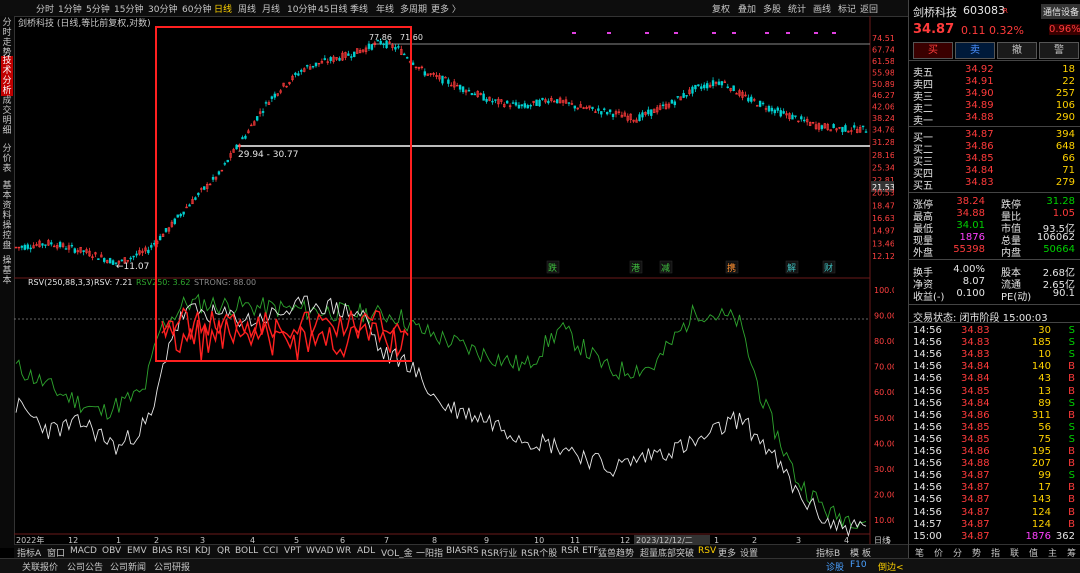 This screenshot has height=573, width=1080. What do you see at coordinates (772, 8) in the screenshot?
I see `toolbar-action-2: 多股` at bounding box center [772, 8].